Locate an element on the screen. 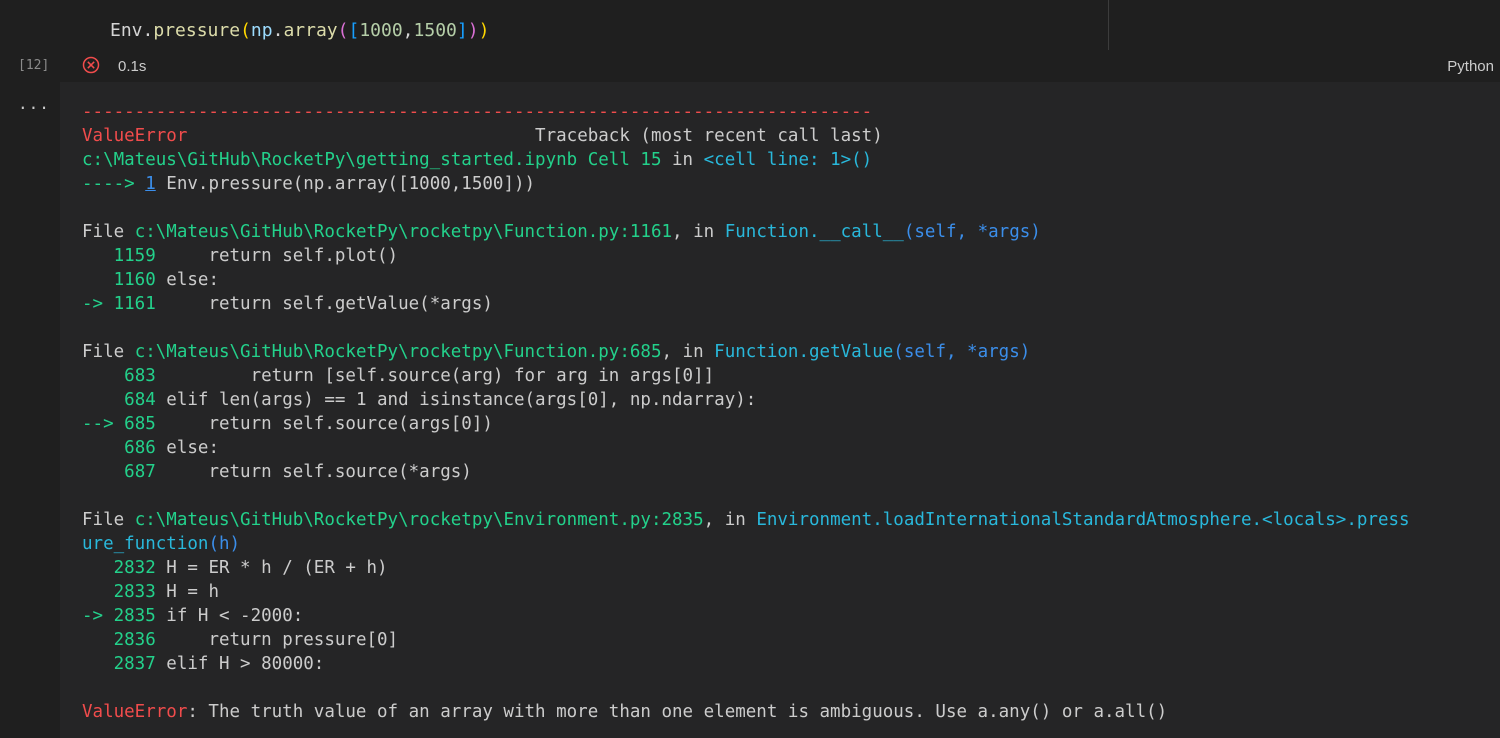  code-token: 1500 is located at coordinates (435, 30).